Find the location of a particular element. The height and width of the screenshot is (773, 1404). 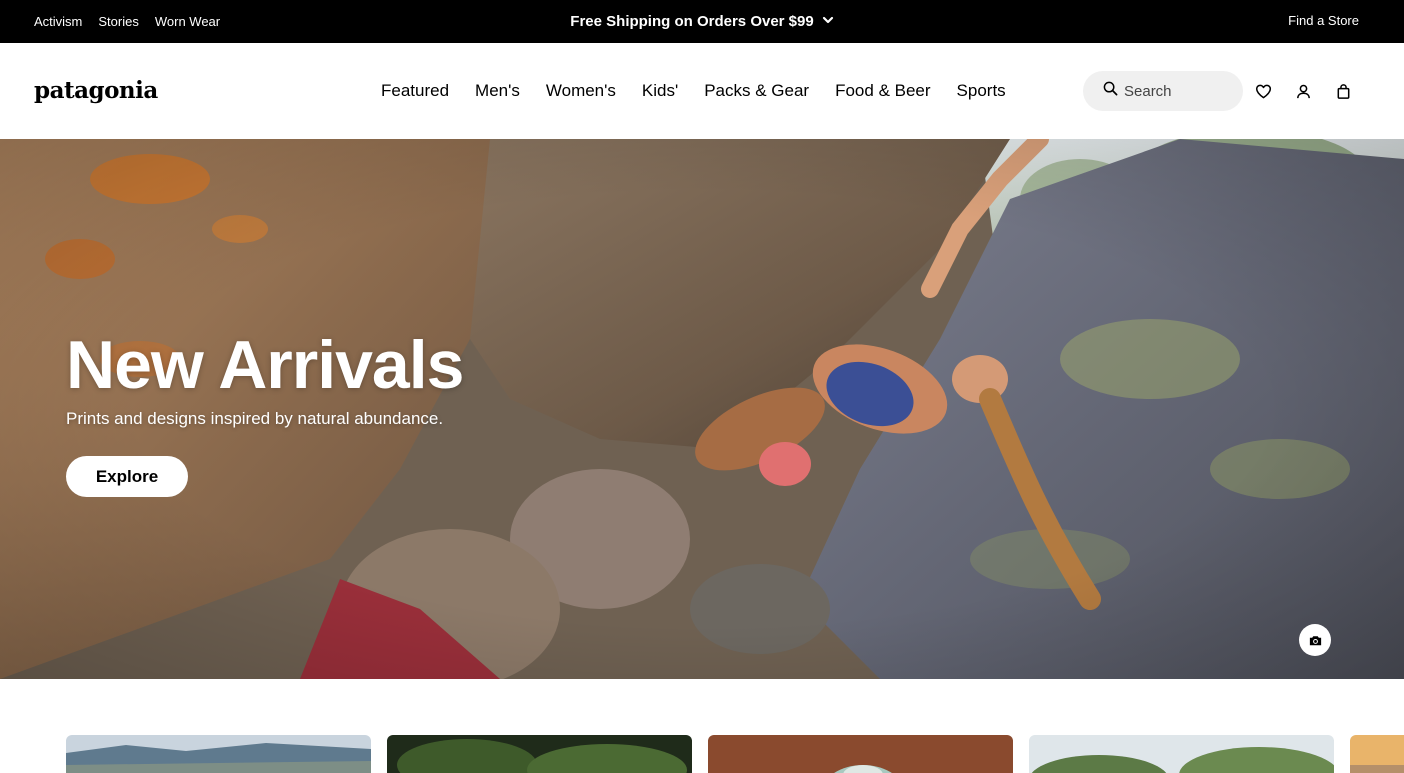

utility-links: Activism Stories Worn Wear is located at coordinates (127, 21).